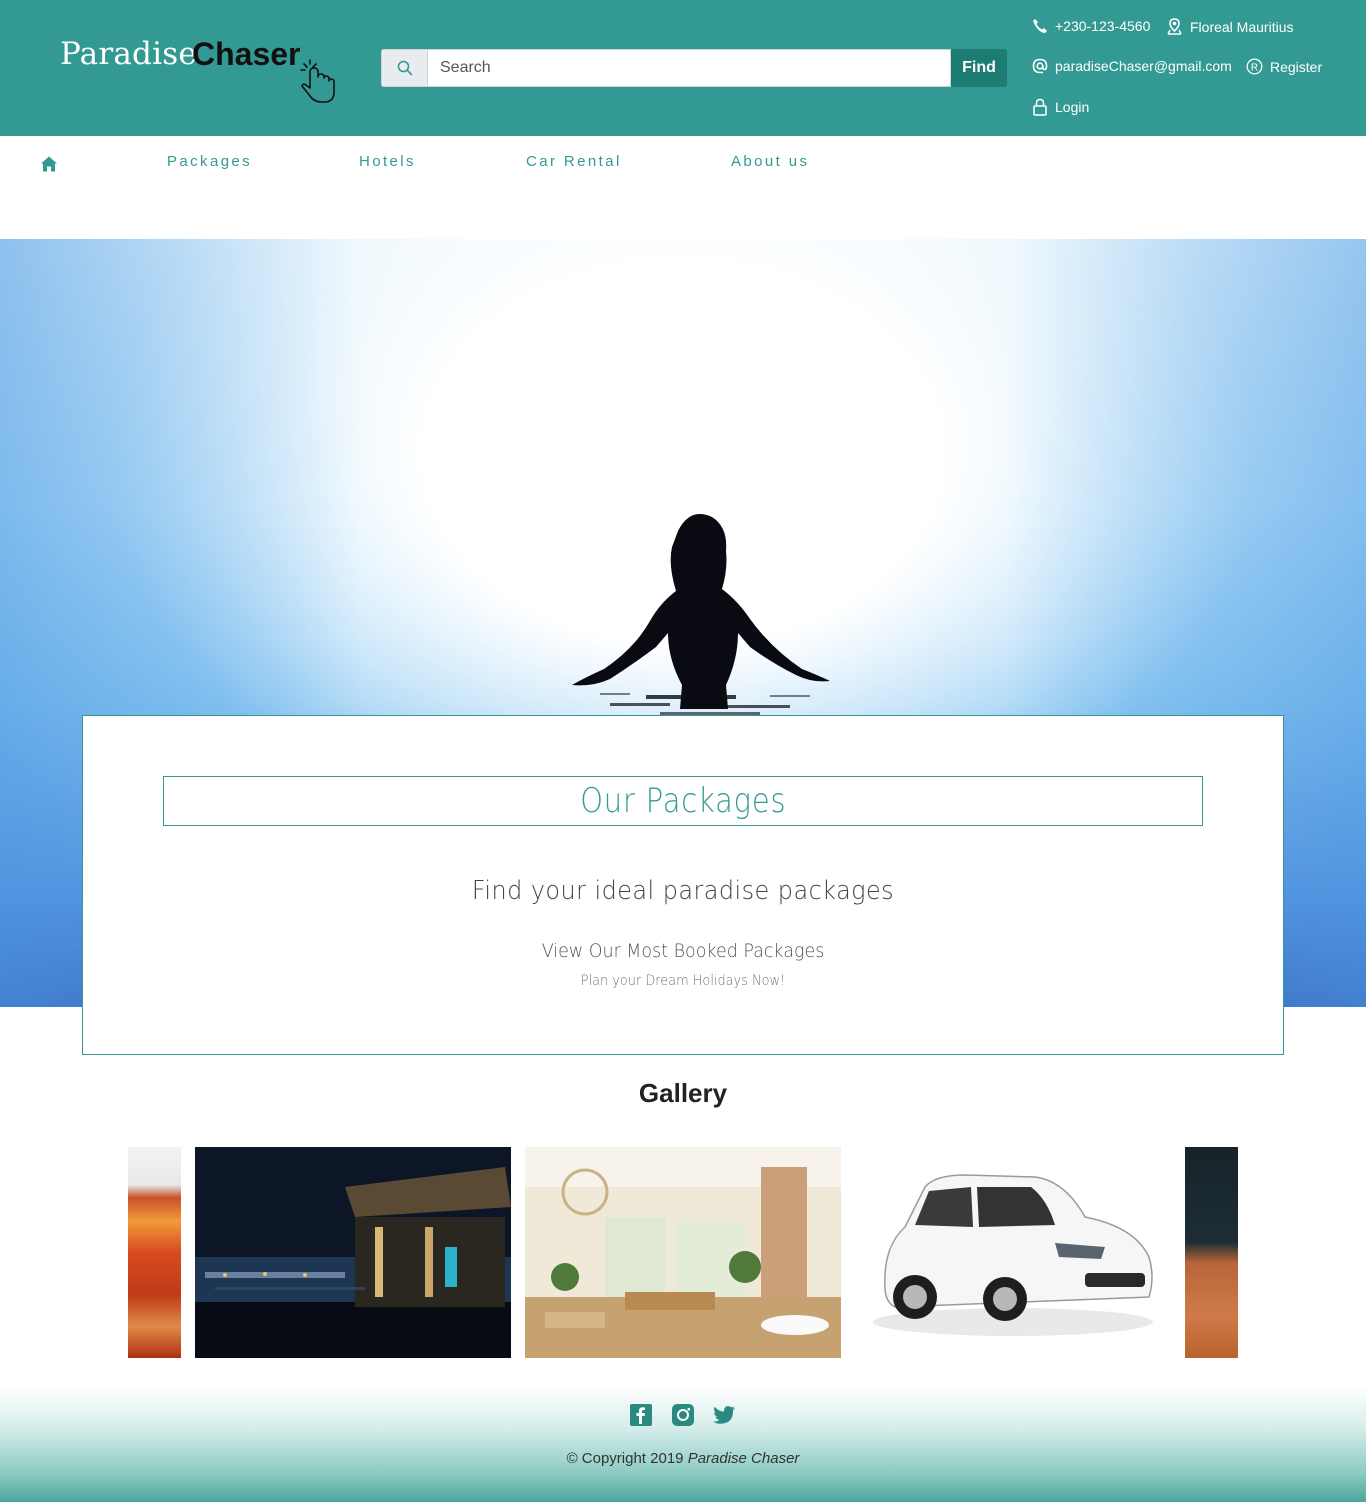 This screenshot has height=1502, width=1366. What do you see at coordinates (209, 161) in the screenshot?
I see `nav-item-packages: Packages` at bounding box center [209, 161].